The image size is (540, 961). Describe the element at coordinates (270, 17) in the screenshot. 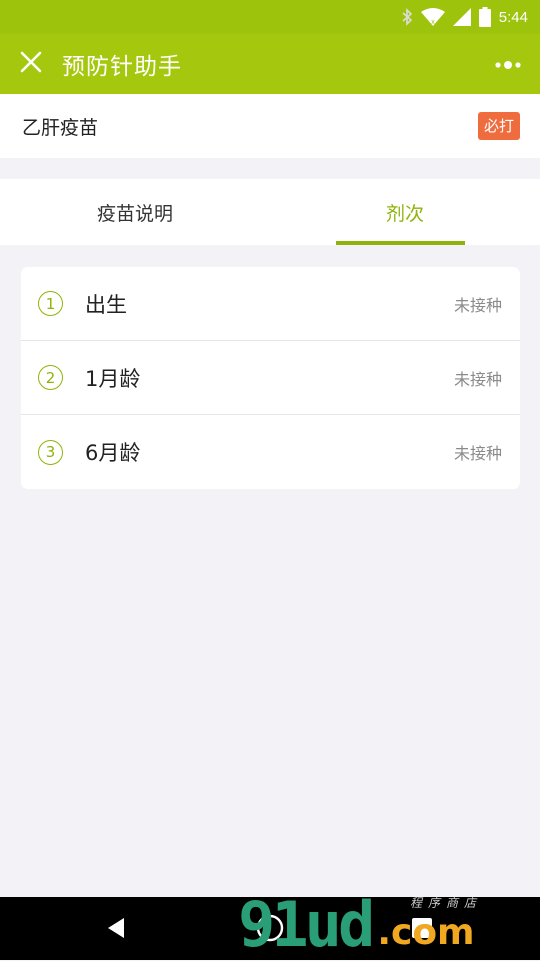

I see `status-bar: x 5:44` at that location.